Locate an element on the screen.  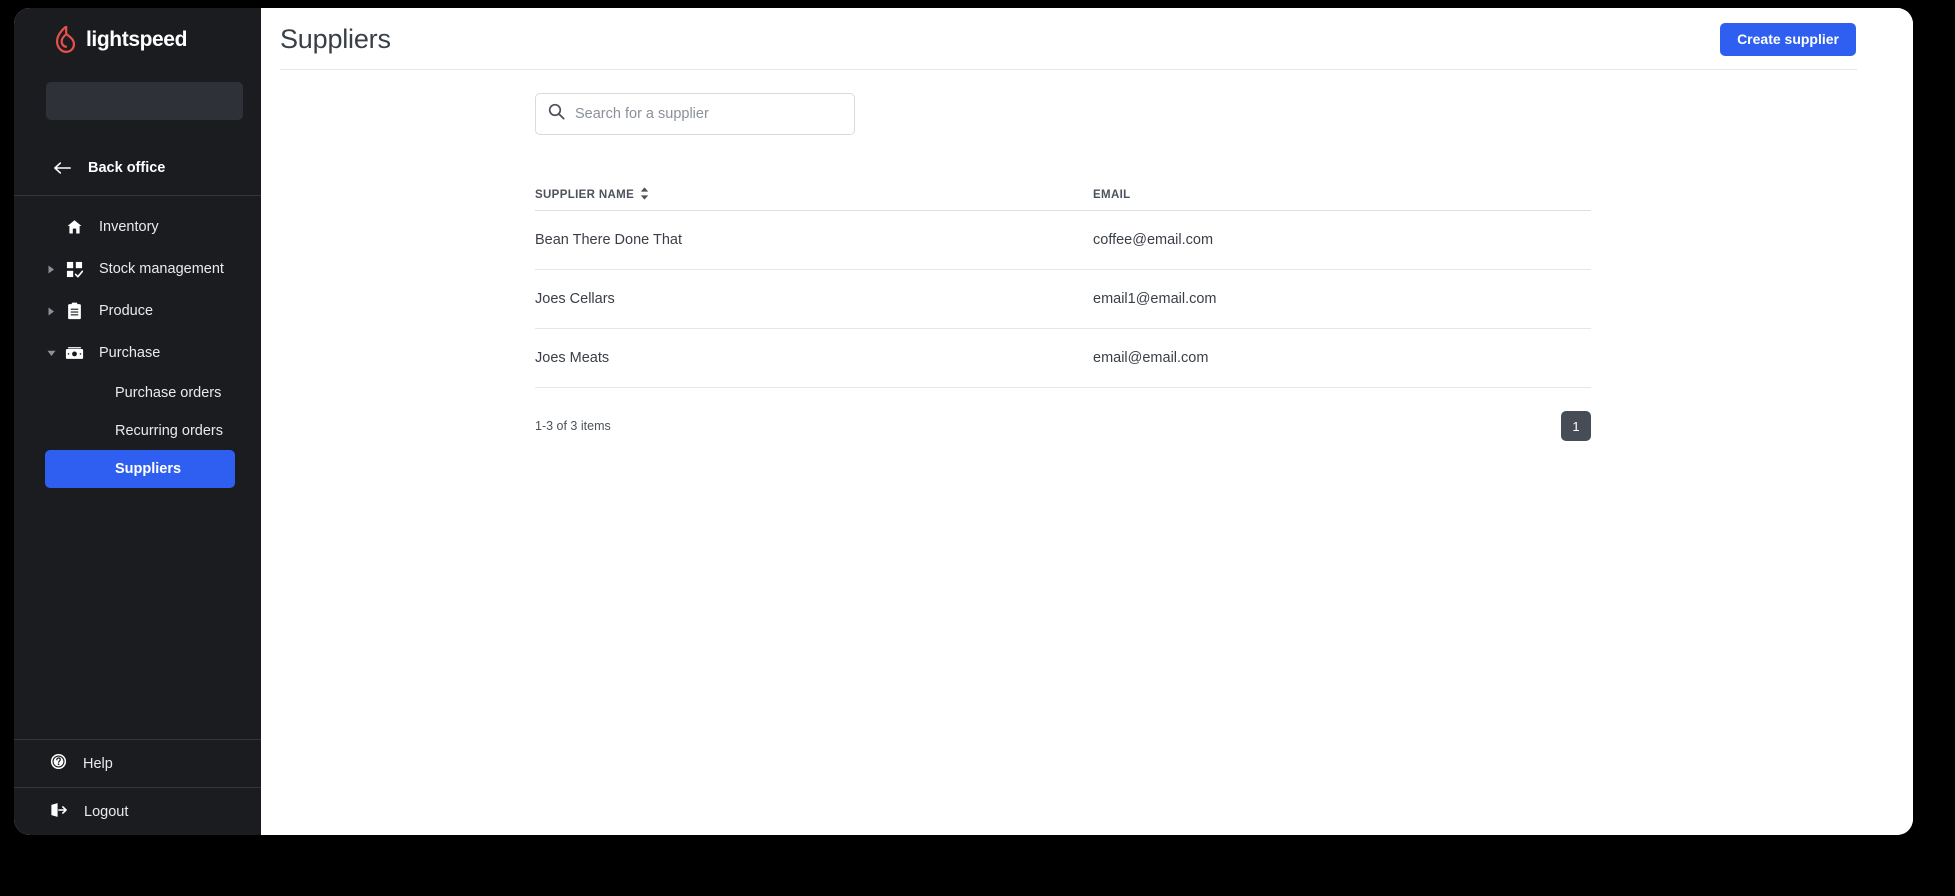
sidebar-subitem-label: Suppliers is located at coordinates (148, 469).